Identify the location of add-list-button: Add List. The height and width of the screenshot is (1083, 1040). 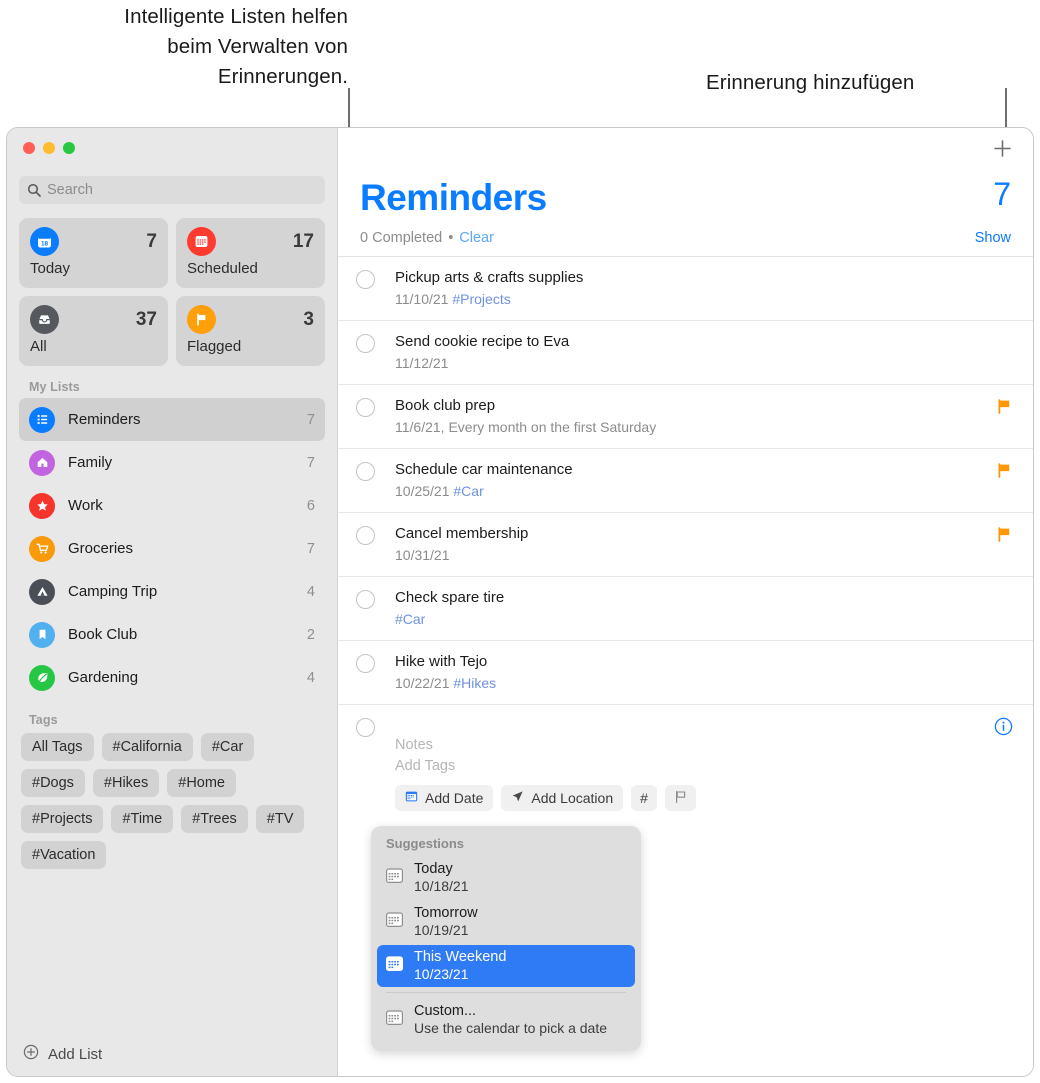
(172, 1054).